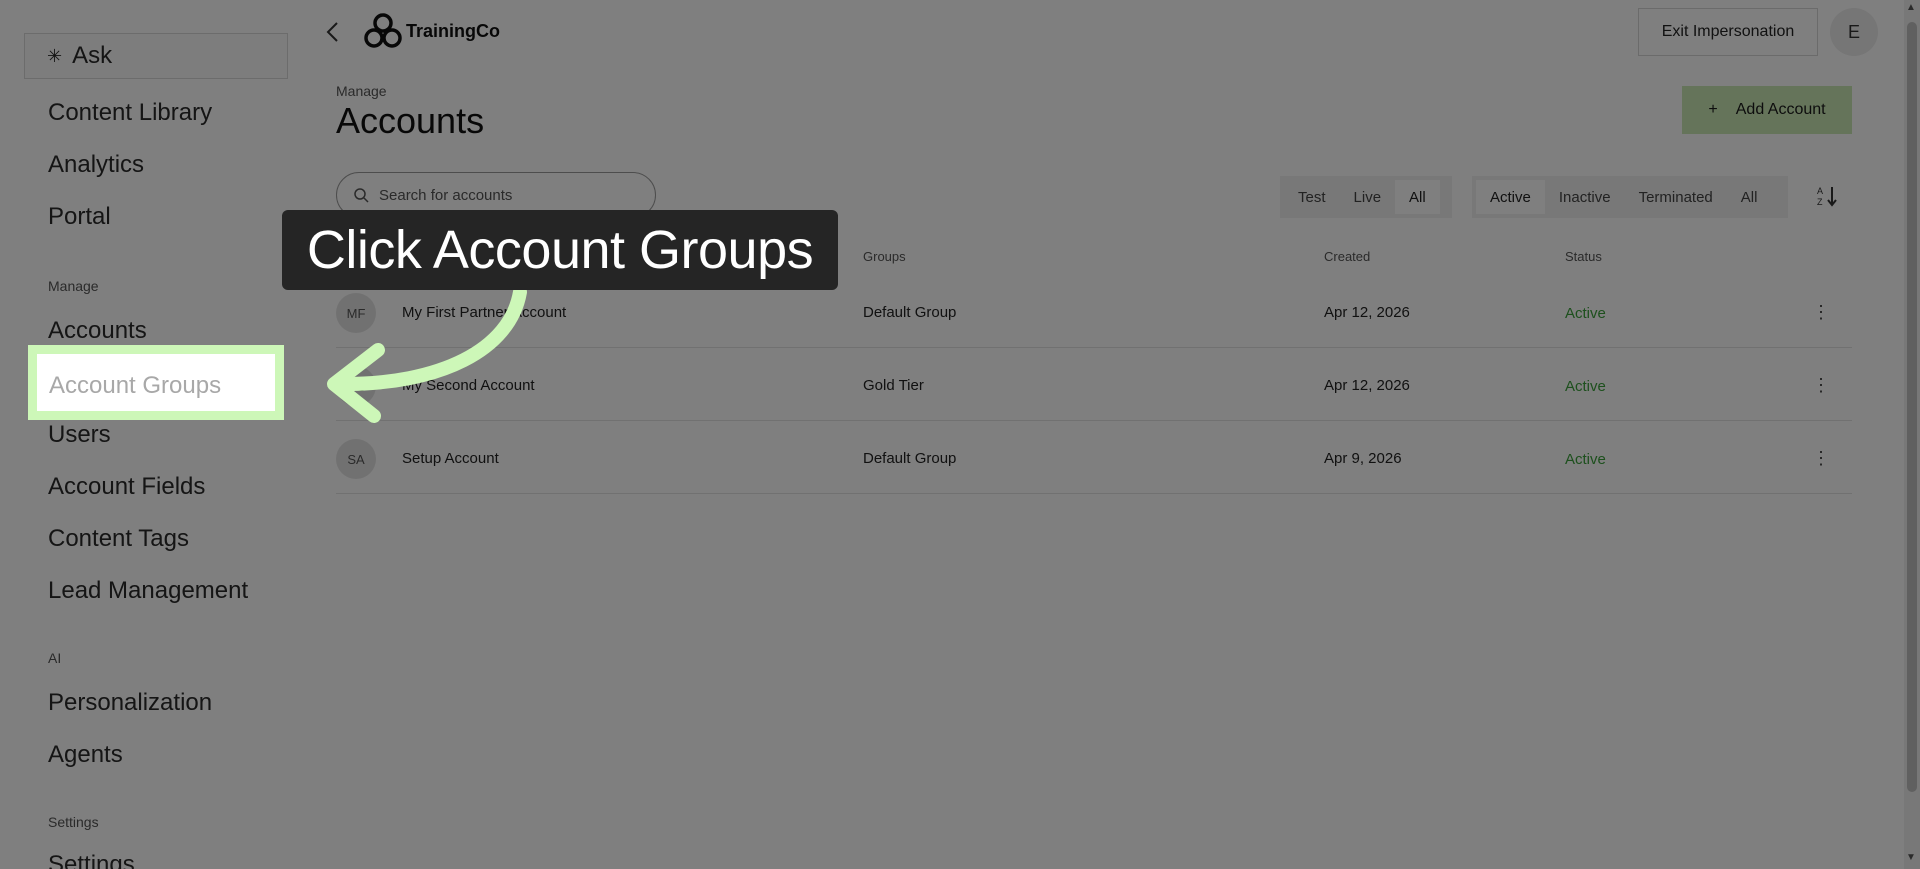 This screenshot has width=1920, height=869. Describe the element at coordinates (1749, 197) in the screenshot. I see `status-filter-all: All` at that location.